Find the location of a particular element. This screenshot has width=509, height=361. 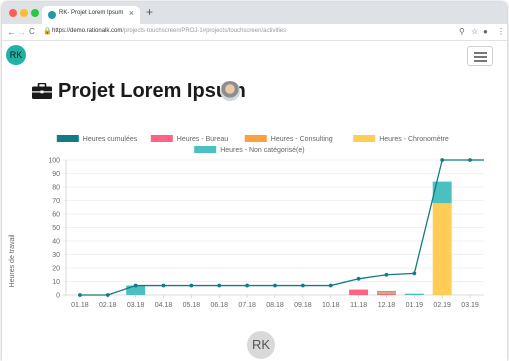

x-tick-label: 08.18 is located at coordinates (275, 305).